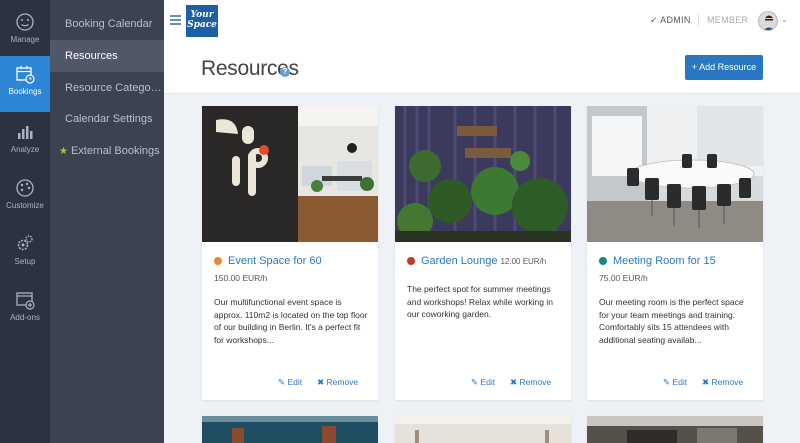 The image size is (800, 443). I want to click on avatar, so click(768, 21).